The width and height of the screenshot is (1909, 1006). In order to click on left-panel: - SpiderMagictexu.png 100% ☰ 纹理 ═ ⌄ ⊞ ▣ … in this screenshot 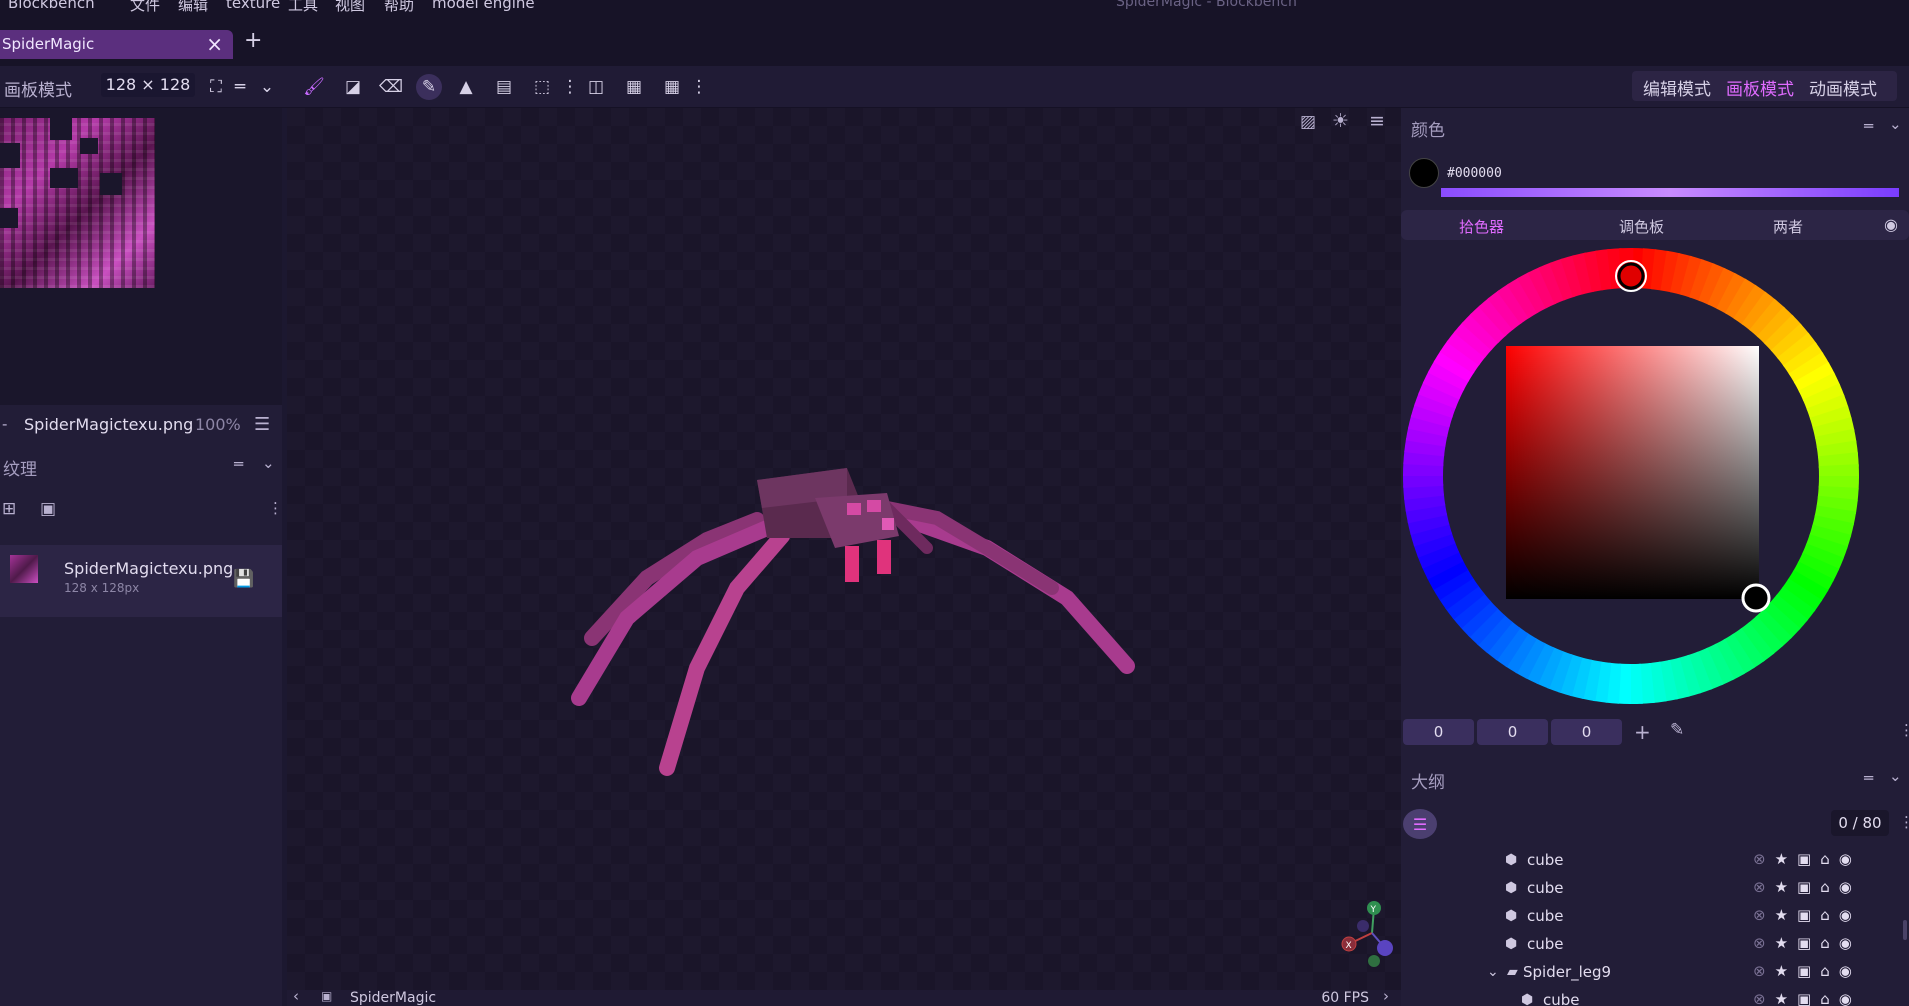, I will do `click(141, 557)`.